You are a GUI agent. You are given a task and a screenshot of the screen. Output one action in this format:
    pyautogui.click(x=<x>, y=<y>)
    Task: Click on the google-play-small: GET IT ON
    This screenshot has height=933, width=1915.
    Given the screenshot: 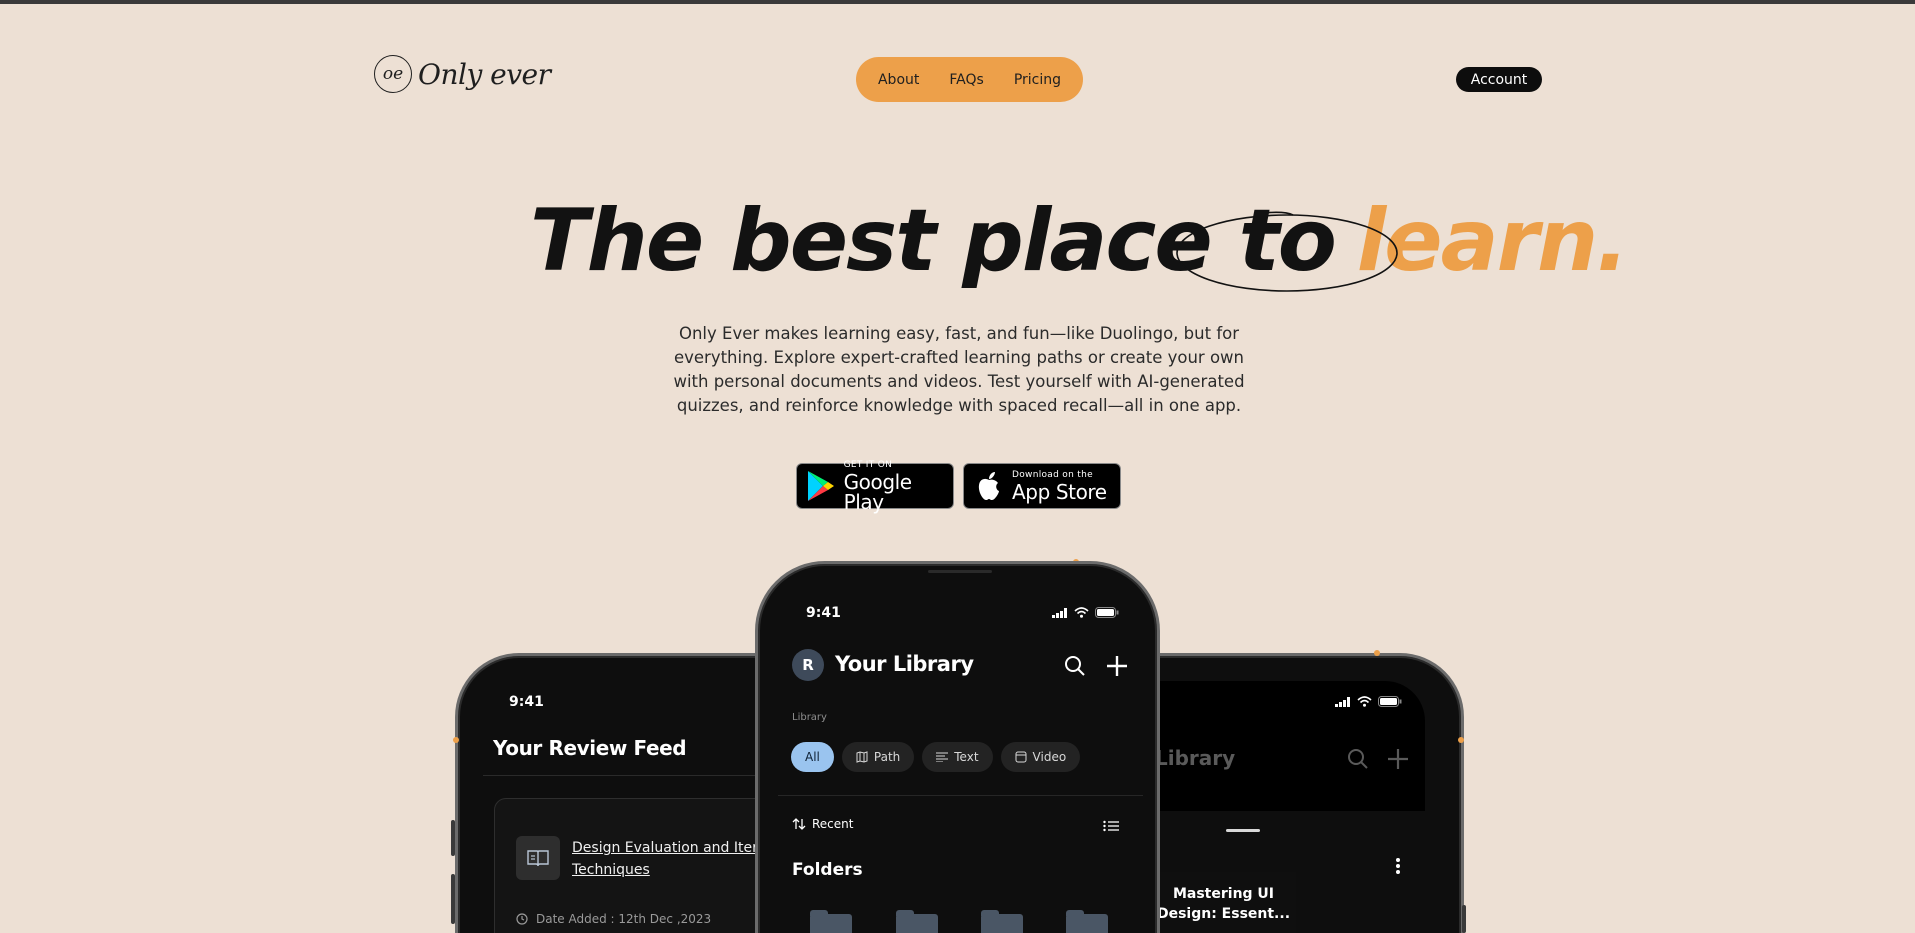 What is the action you would take?
    pyautogui.click(x=868, y=464)
    